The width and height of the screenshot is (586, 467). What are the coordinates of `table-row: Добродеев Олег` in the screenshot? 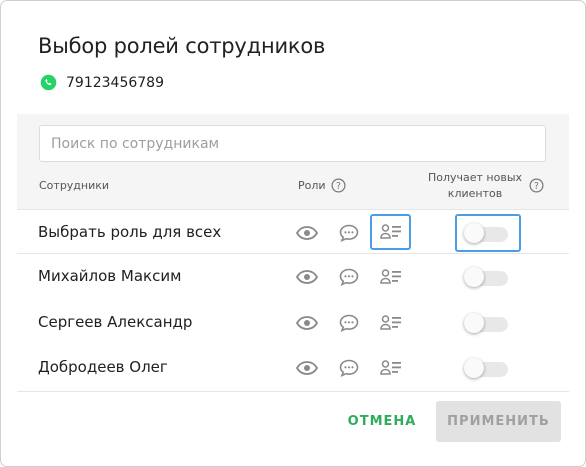 It's located at (293, 367).